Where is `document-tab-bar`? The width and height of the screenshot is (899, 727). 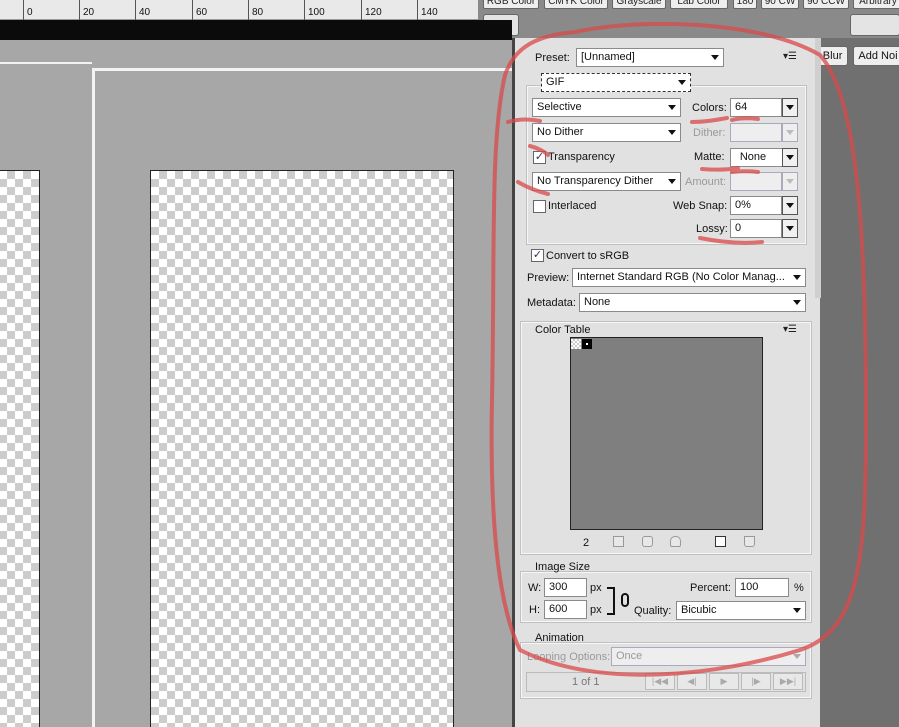
document-tab-bar is located at coordinates (256, 30).